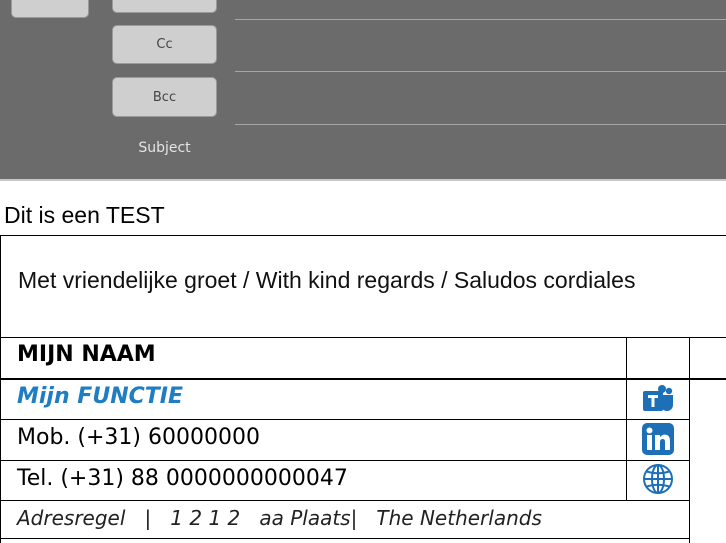 This screenshot has height=543, width=726. I want to click on cc-button-label: Cc, so click(164, 44).